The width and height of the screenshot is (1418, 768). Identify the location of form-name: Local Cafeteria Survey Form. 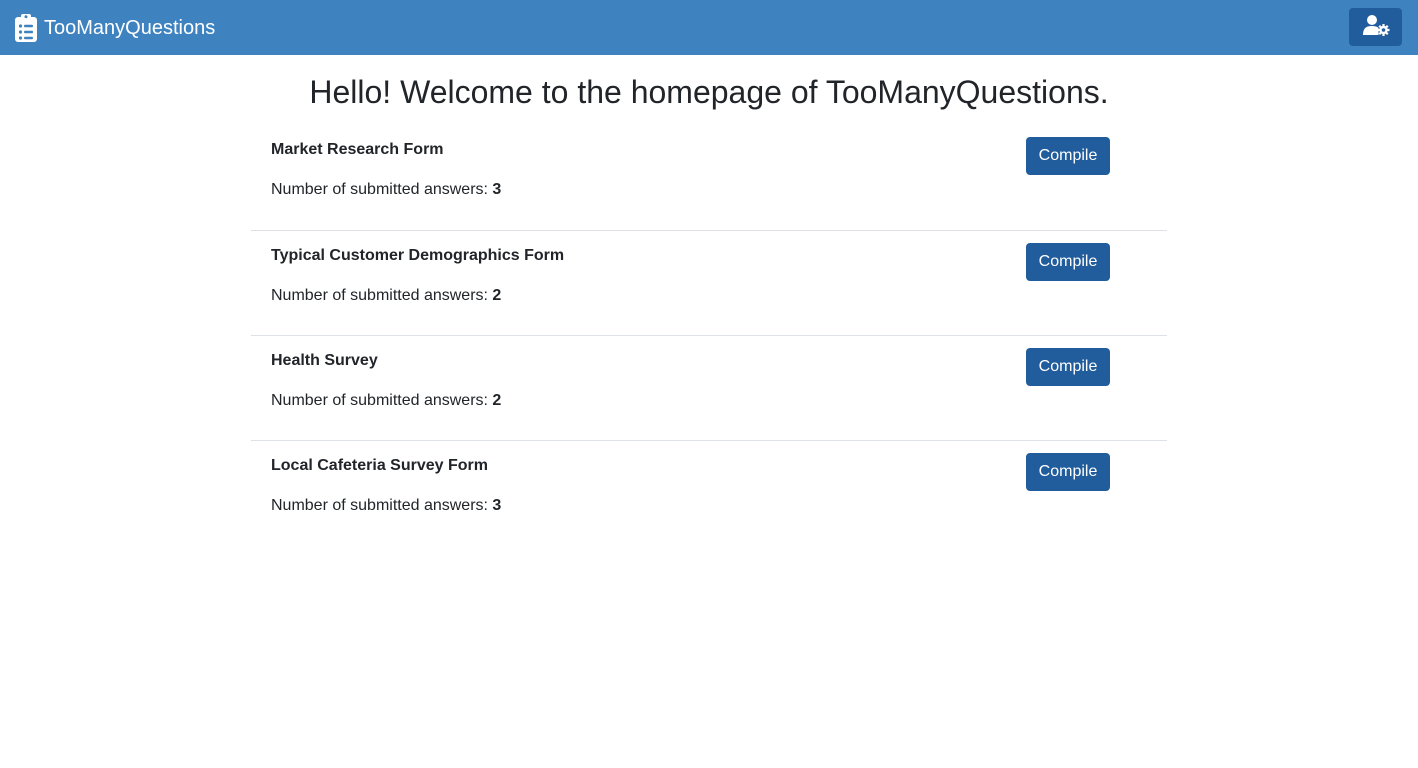
(379, 465).